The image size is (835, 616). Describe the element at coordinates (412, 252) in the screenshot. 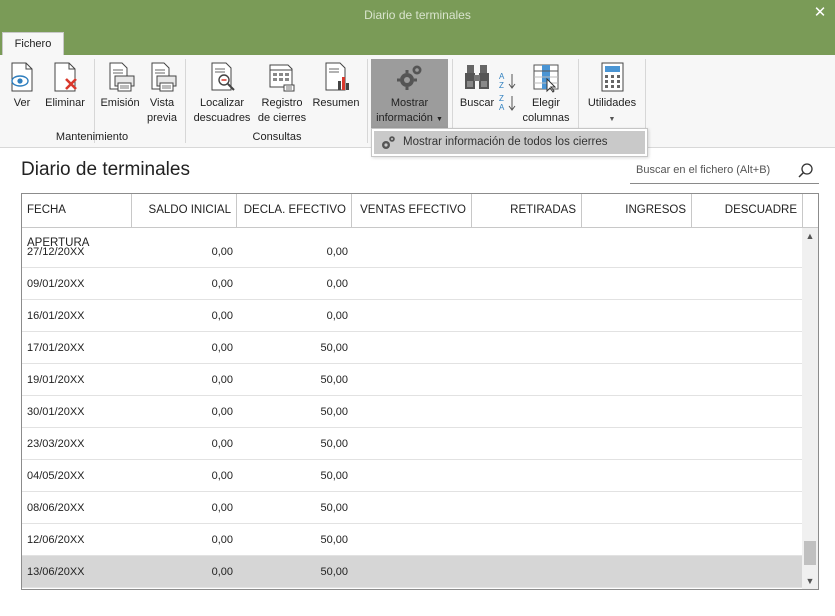

I see `table-row: 27/12/20XX 0,00 0,00` at that location.